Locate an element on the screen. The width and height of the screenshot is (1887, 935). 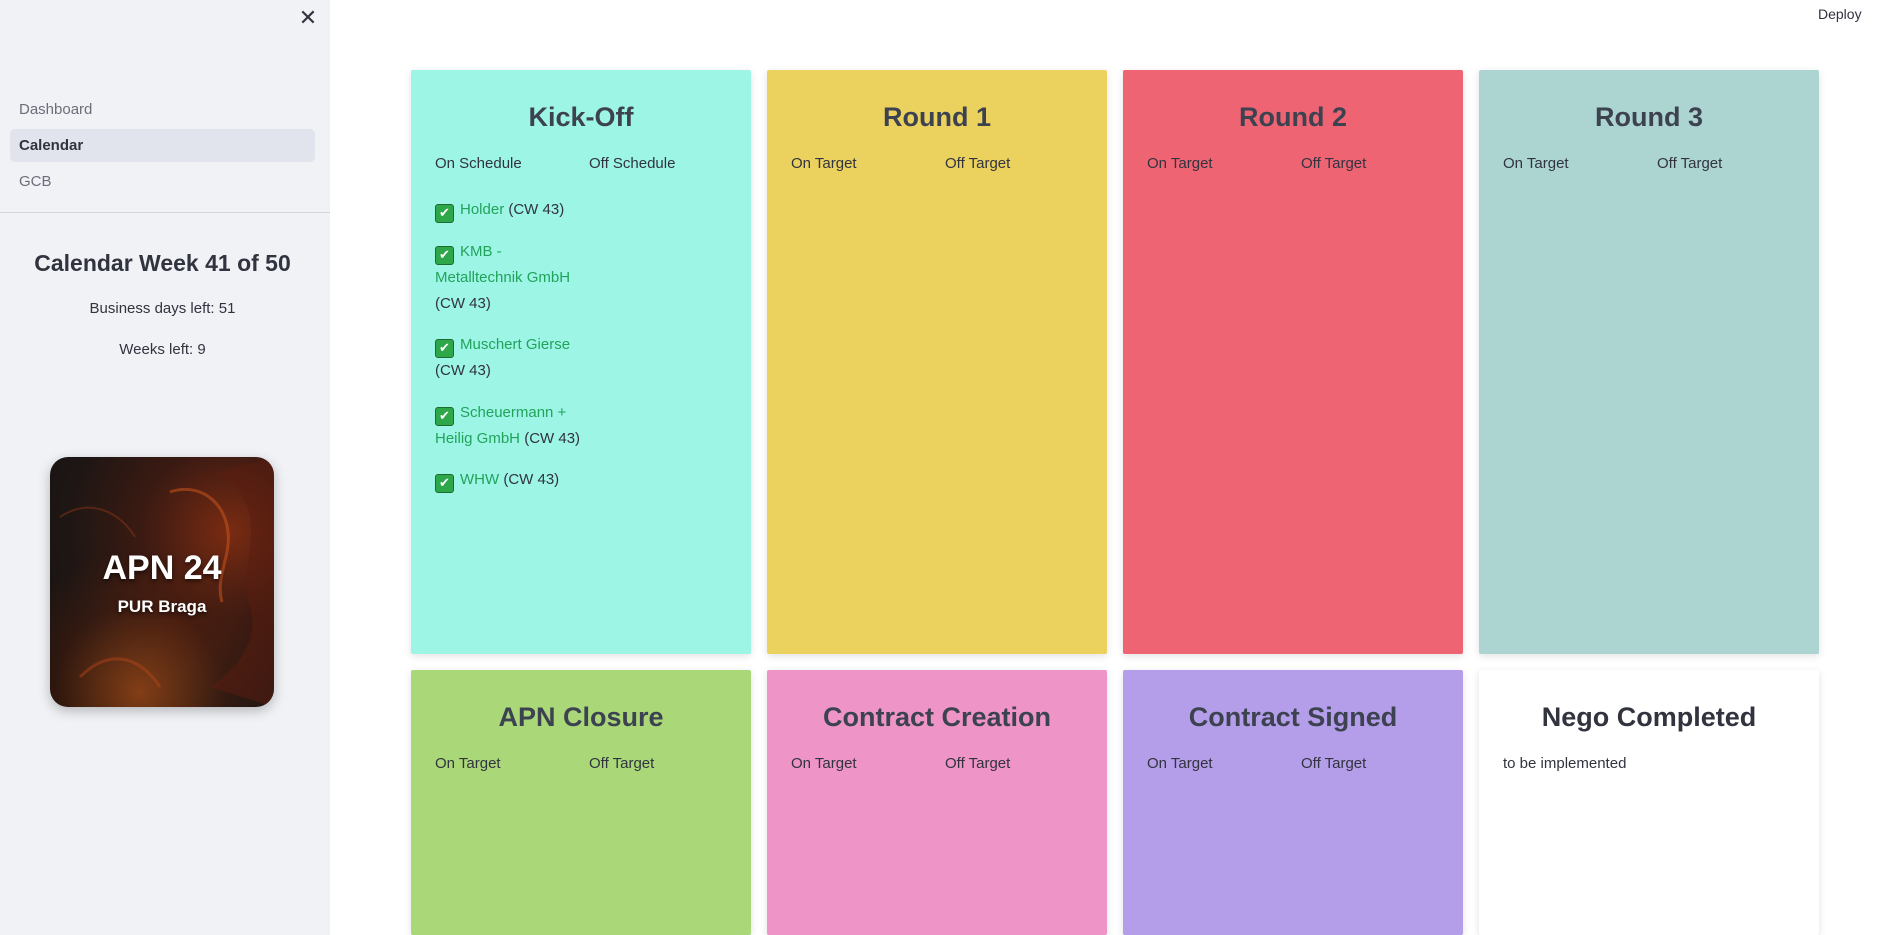
apn-logo-card: APN 24 PUR Braga is located at coordinates (162, 582).